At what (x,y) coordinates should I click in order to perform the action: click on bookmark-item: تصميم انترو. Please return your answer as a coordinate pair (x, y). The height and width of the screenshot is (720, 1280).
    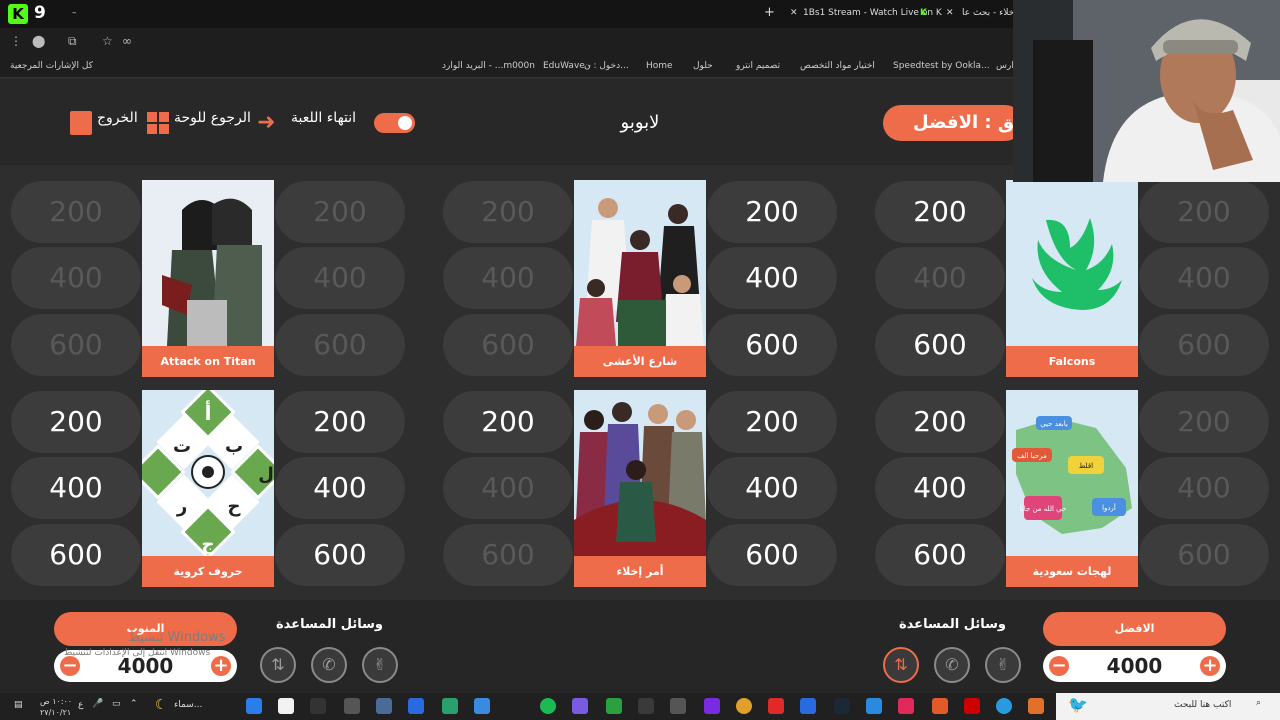
    Looking at the image, I should click on (758, 66).